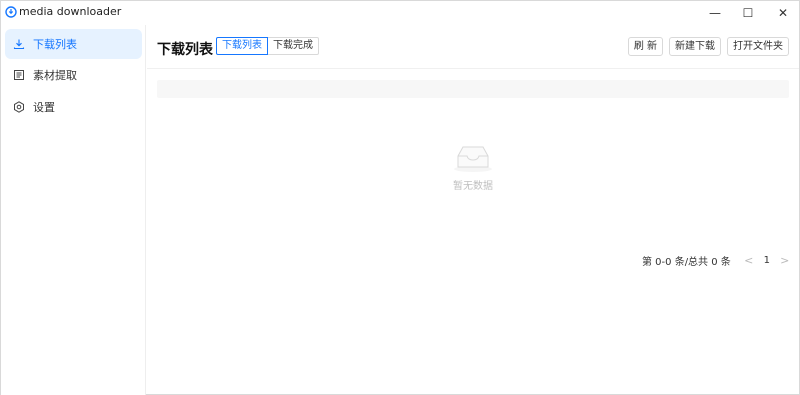 The height and width of the screenshot is (395, 800). Describe the element at coordinates (748, 13) in the screenshot. I see `maximize-button: ☐` at that location.